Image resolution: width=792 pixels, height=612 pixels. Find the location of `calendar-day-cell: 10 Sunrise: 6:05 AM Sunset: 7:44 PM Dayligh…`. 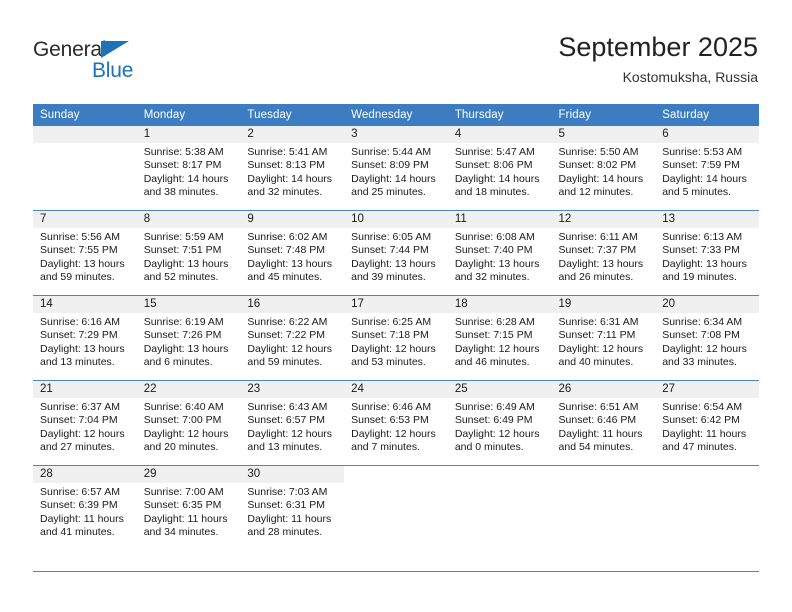

calendar-day-cell: 10 Sunrise: 6:05 AM Sunset: 7:44 PM Dayligh… is located at coordinates (396, 253).